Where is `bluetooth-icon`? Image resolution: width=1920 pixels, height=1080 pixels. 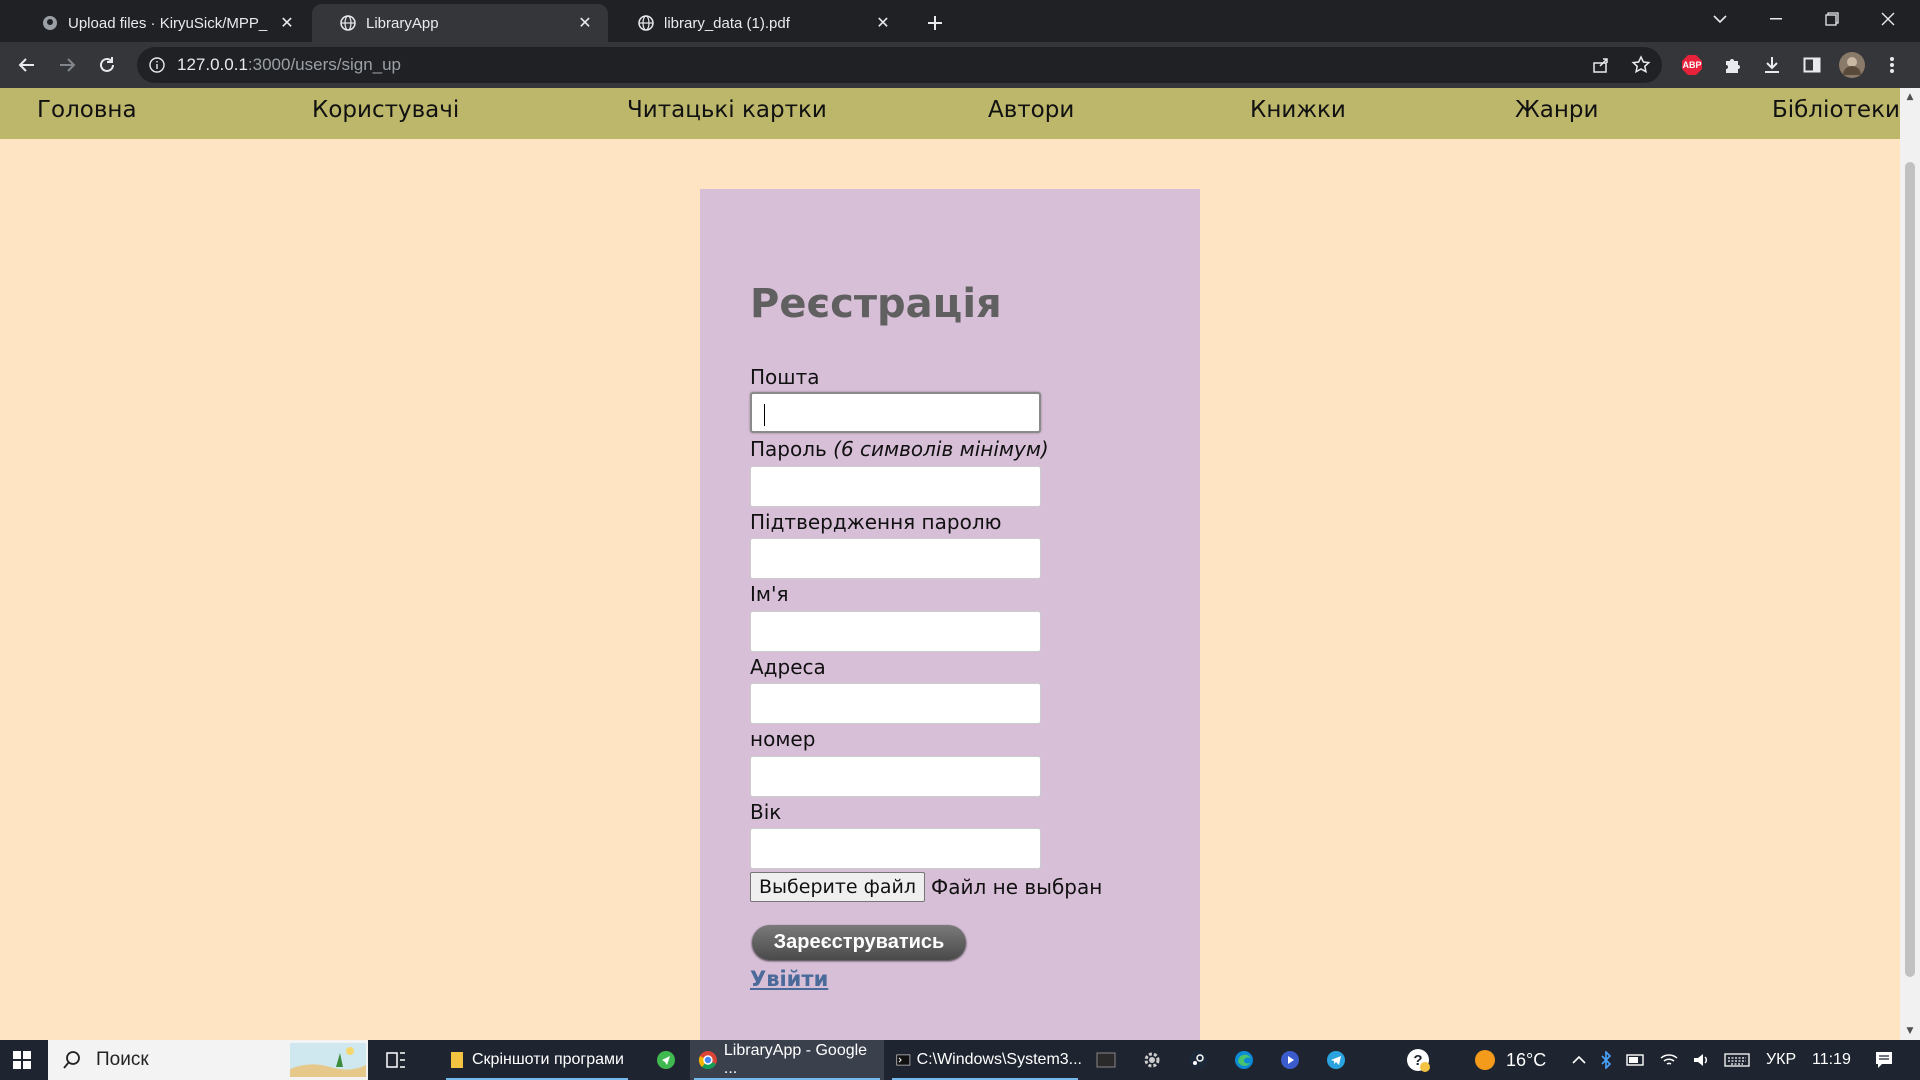 bluetooth-icon is located at coordinates (1606, 1060).